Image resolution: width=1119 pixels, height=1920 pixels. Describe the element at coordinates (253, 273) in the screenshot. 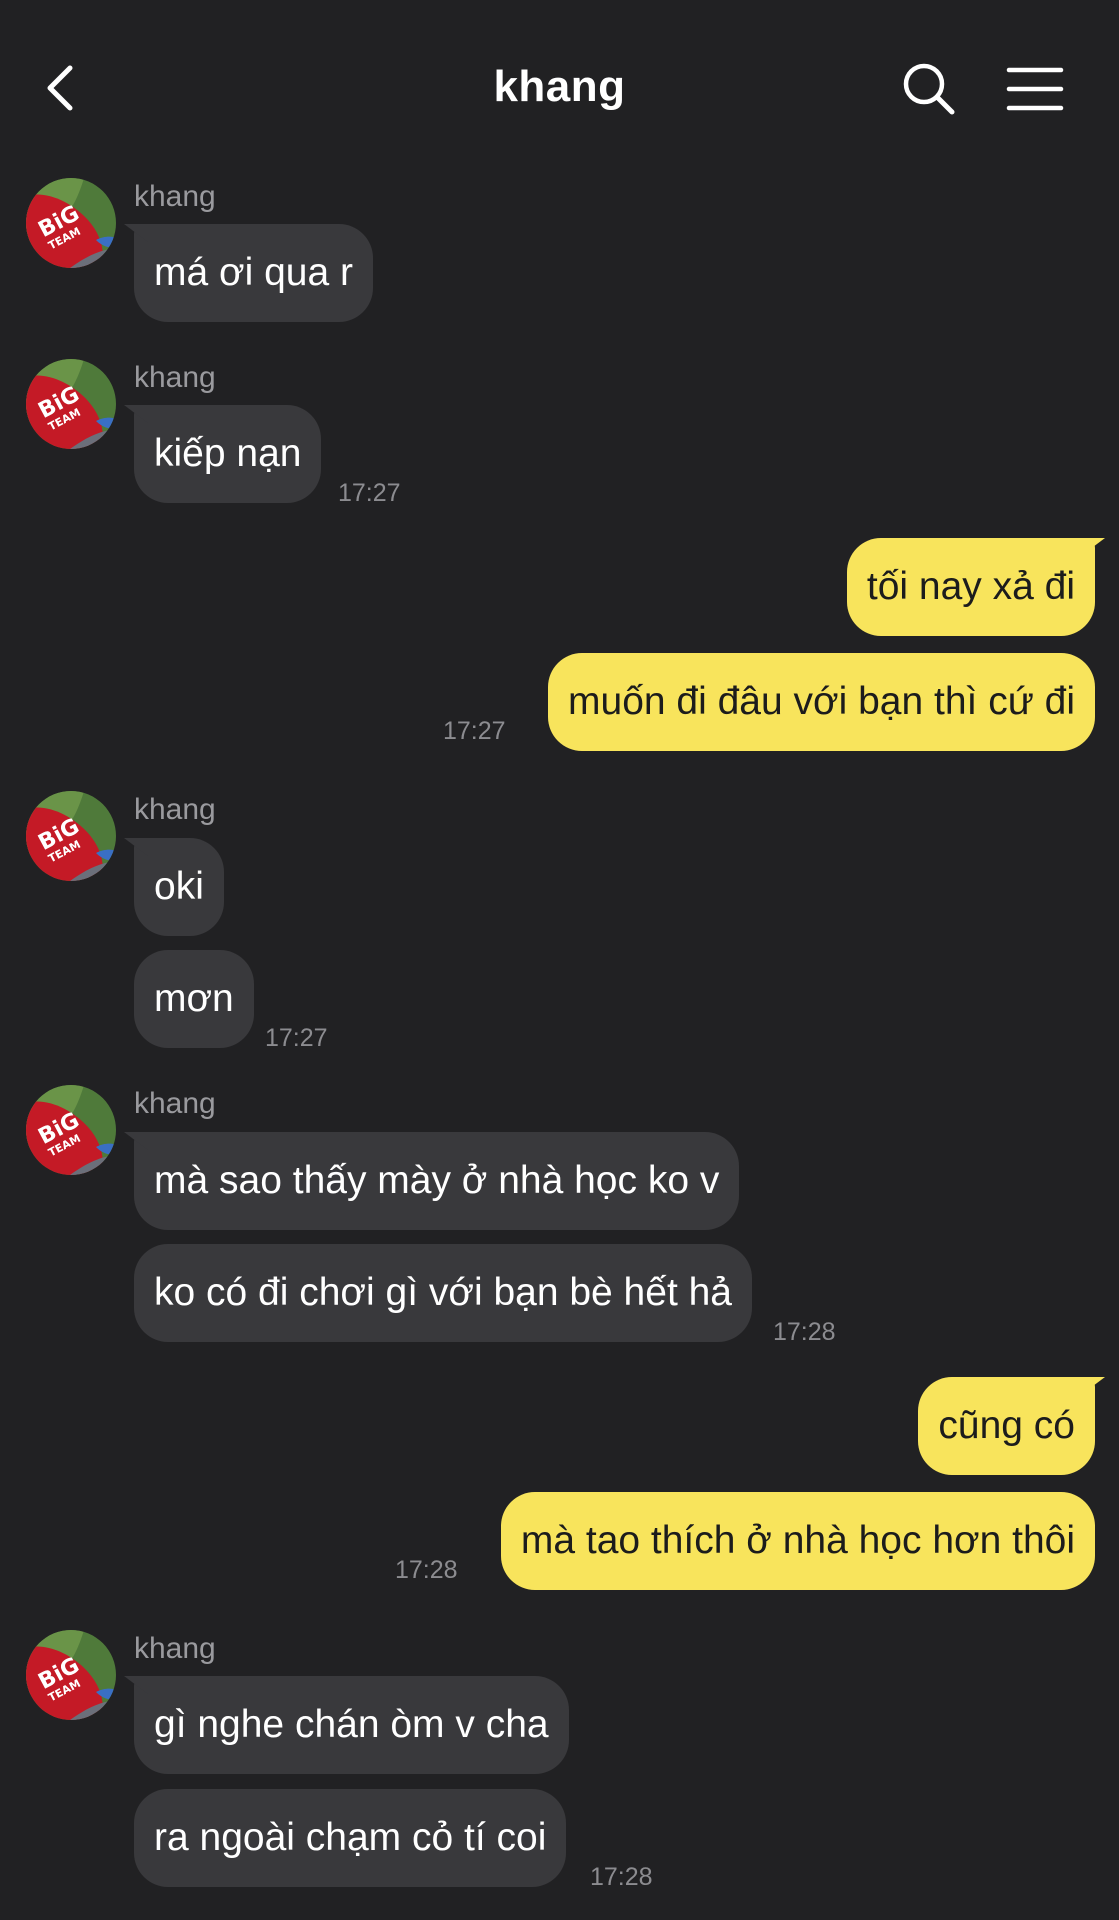

I see `incoming-message: má ơi qua r` at that location.